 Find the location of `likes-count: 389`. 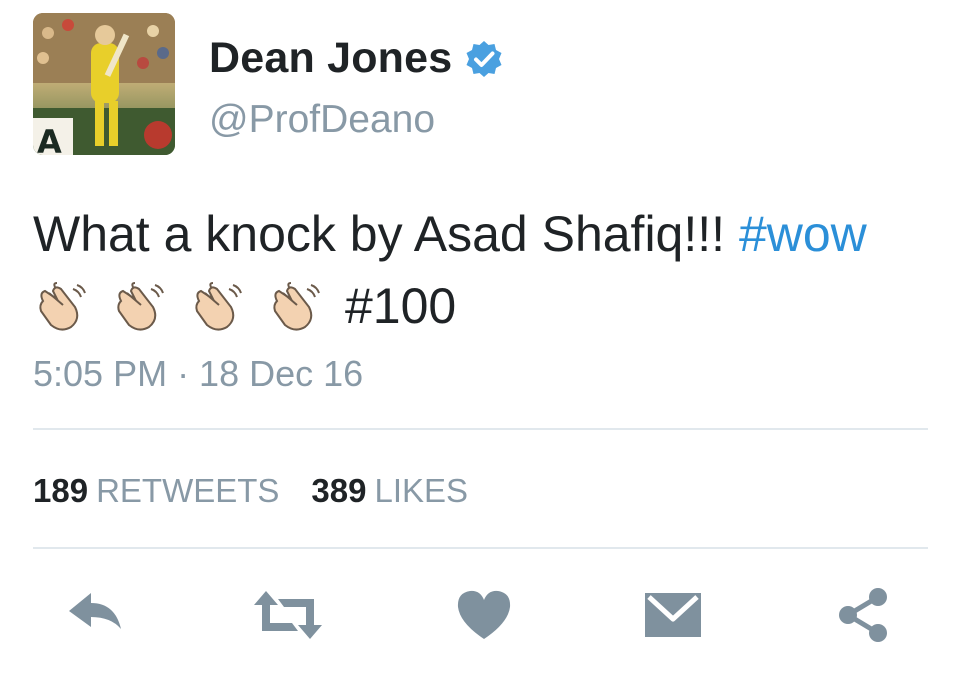

likes-count: 389 is located at coordinates (339, 490).